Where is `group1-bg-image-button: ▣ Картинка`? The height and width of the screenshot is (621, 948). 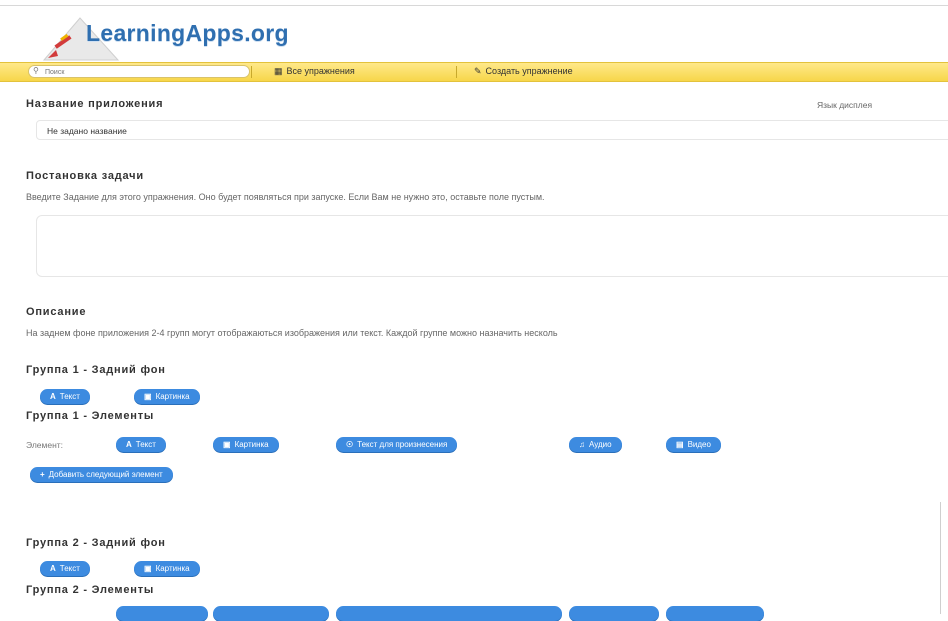
group1-bg-image-button: ▣ Картинка is located at coordinates (167, 396).